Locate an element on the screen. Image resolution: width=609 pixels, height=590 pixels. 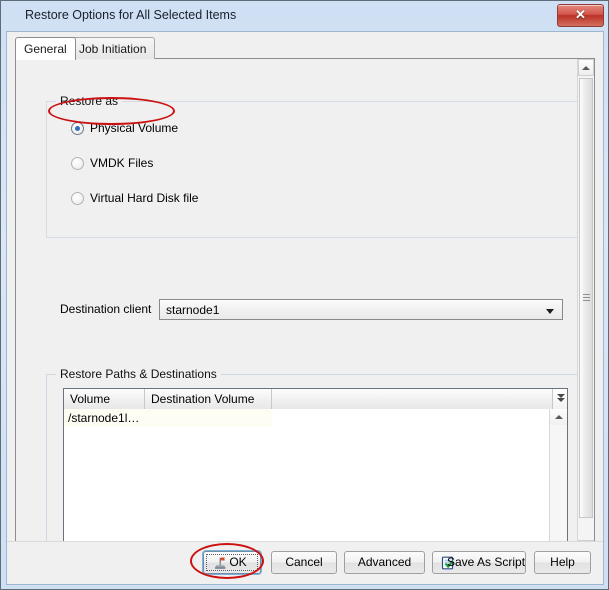
save-as-script-button-label: Save As Script is located at coordinates (486, 562).